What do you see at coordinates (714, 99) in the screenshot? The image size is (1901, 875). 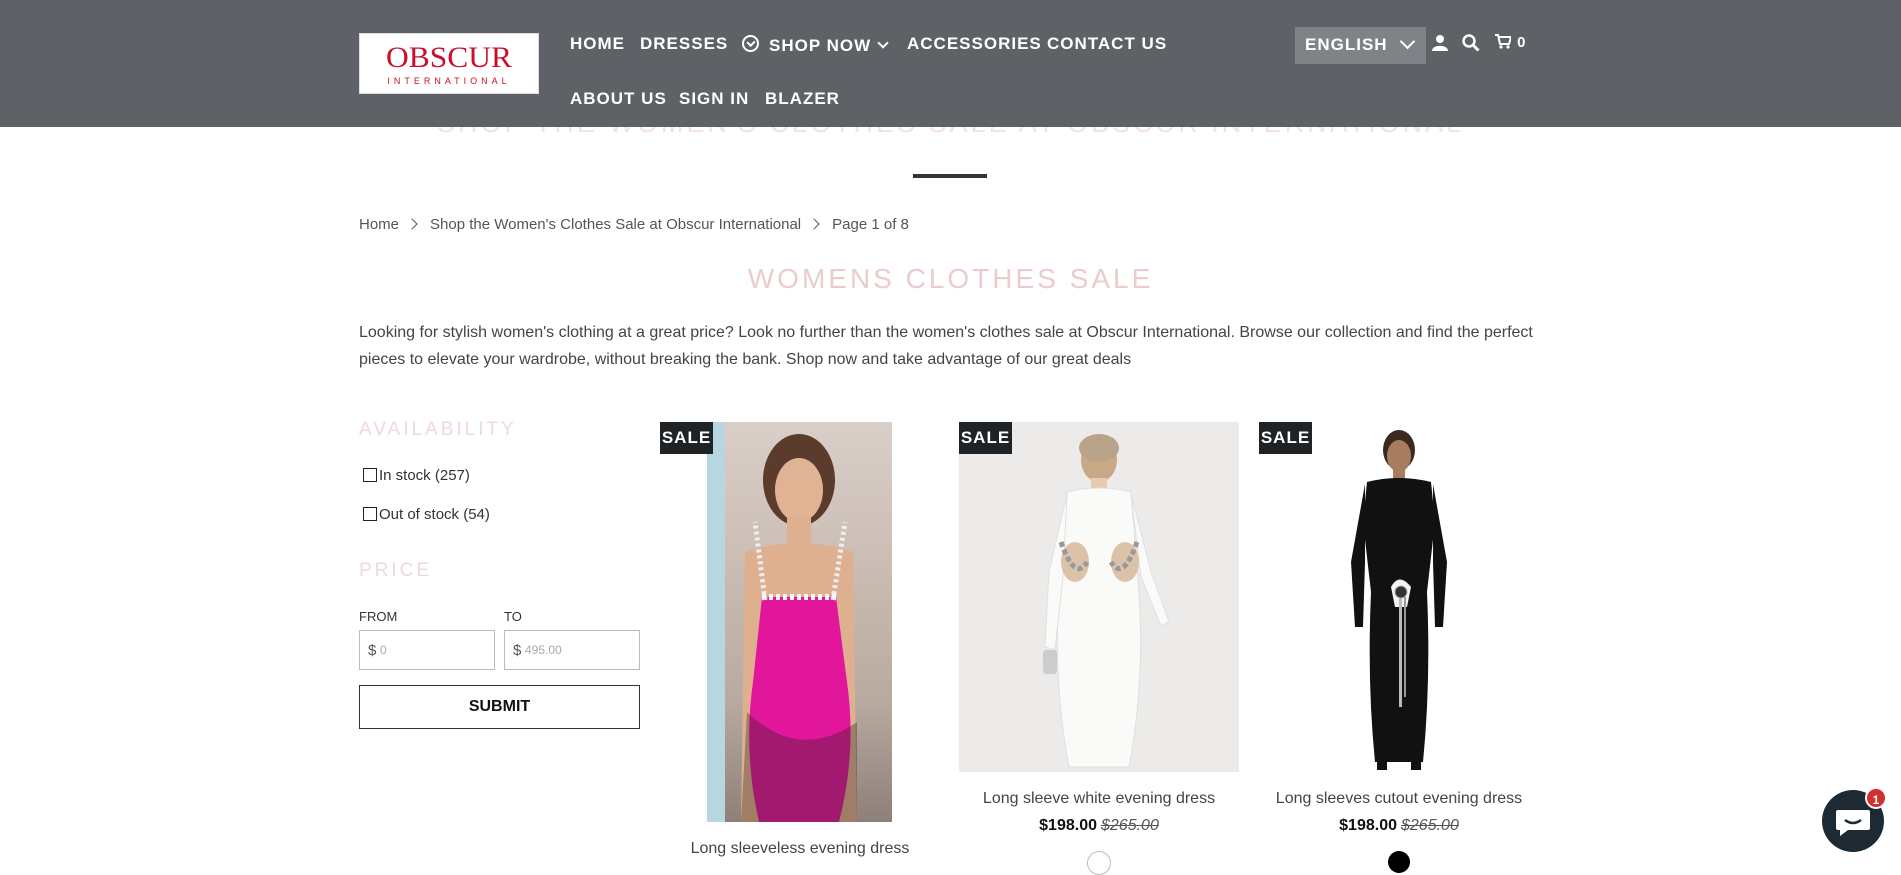 I see `nav-sign-in: SIGN IN` at bounding box center [714, 99].